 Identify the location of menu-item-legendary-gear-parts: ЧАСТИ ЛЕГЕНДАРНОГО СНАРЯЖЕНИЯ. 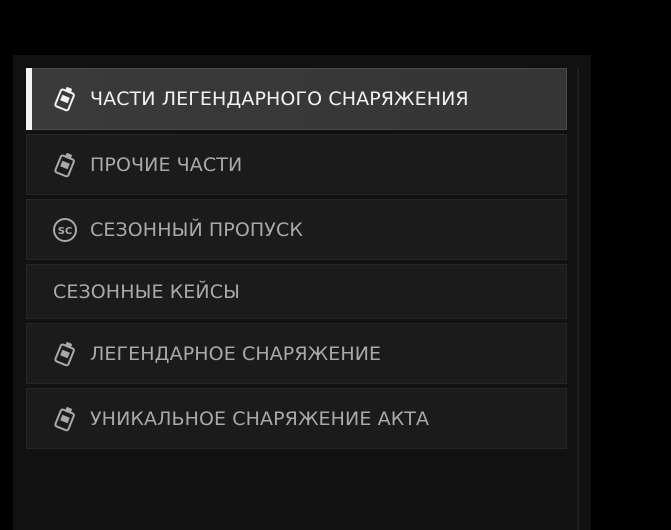
(296, 99).